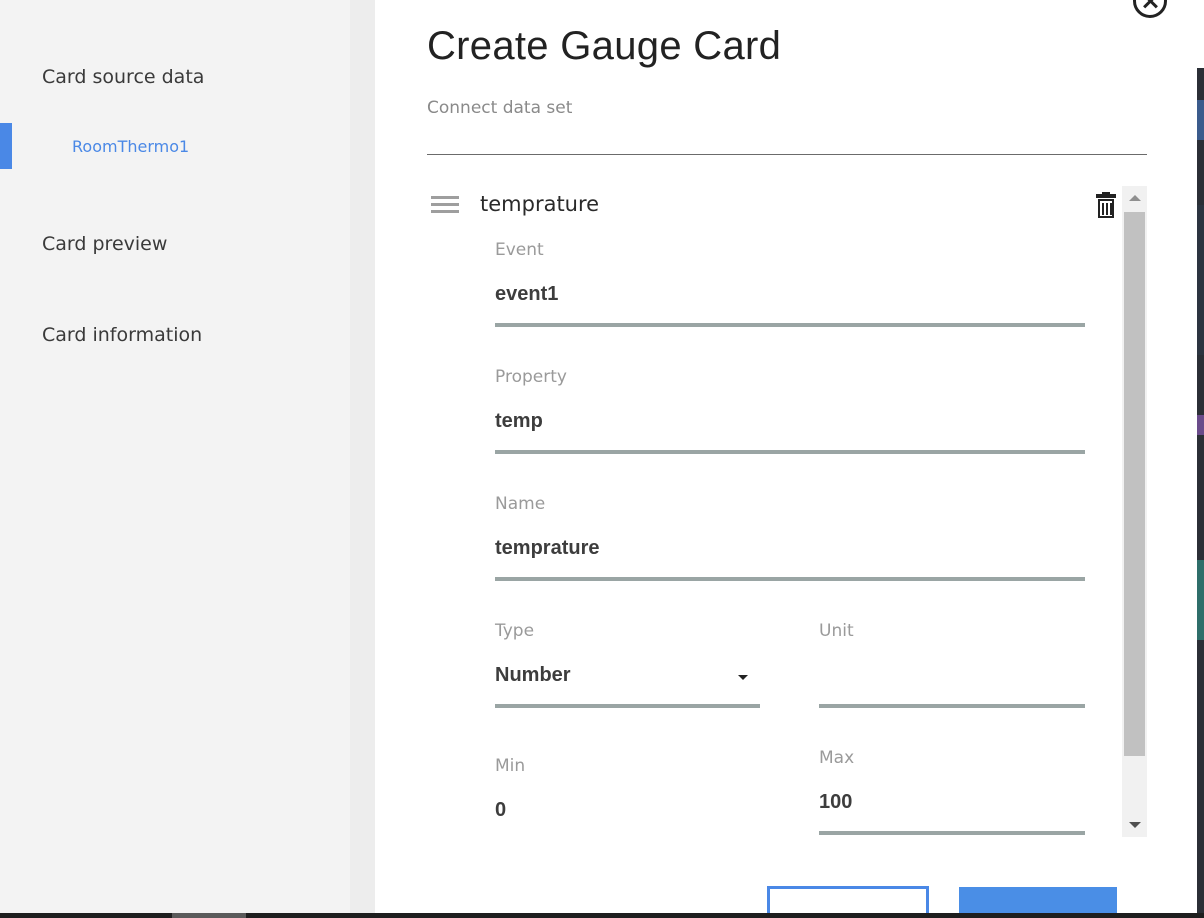  Describe the element at coordinates (787, 154) in the screenshot. I see `header-divider` at that location.